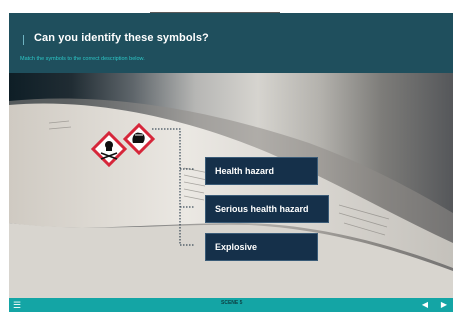  What do you see at coordinates (444, 305) in the screenshot?
I see `next-arrow-icon: ▶` at bounding box center [444, 305].